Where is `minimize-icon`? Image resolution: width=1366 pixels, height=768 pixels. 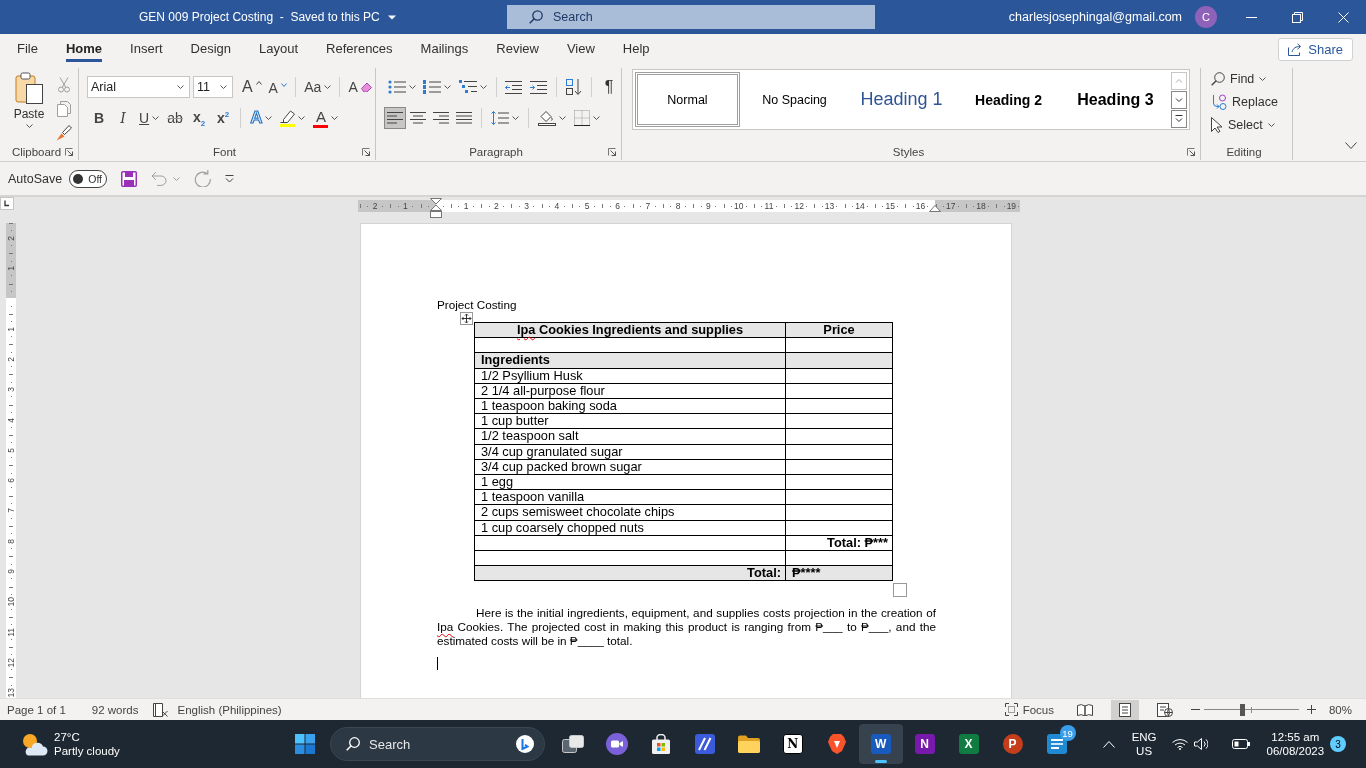
minimize-icon is located at coordinates (1251, 17).